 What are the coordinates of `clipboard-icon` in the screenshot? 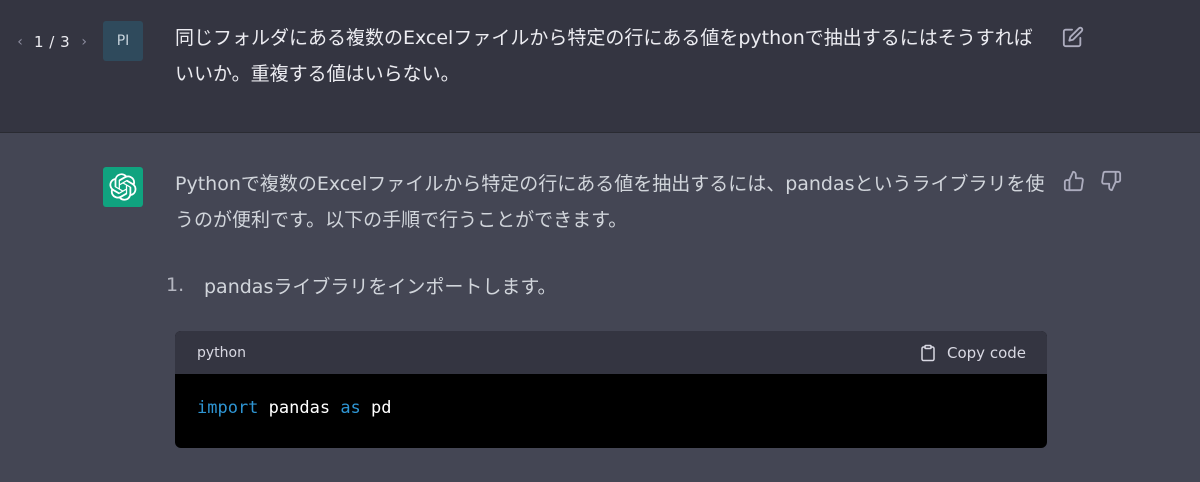 It's located at (928, 352).